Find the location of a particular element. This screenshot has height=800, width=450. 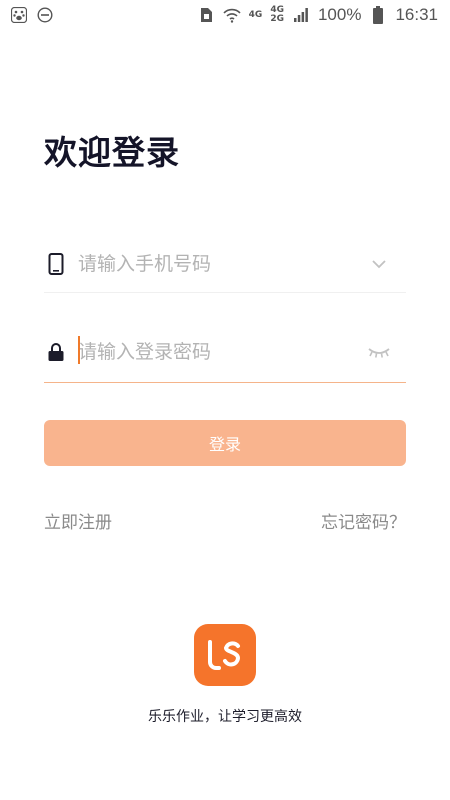

battery-percent: 100% is located at coordinates (339, 14).